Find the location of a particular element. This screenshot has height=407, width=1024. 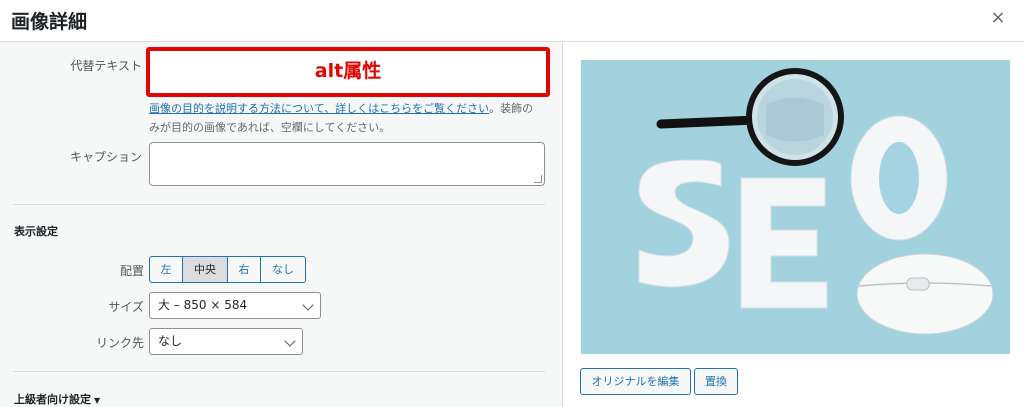

align-center-button: 中央 is located at coordinates (205, 269).